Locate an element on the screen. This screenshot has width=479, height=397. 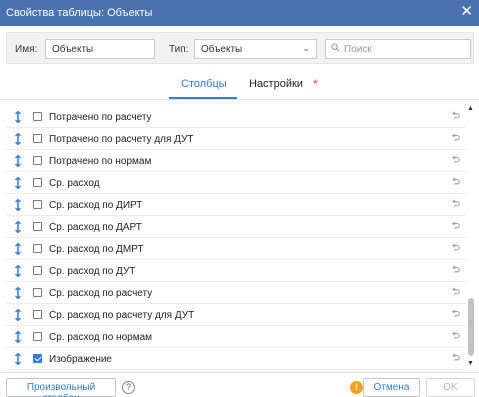
scroll-down-icon: ▼ is located at coordinates (470, 363).